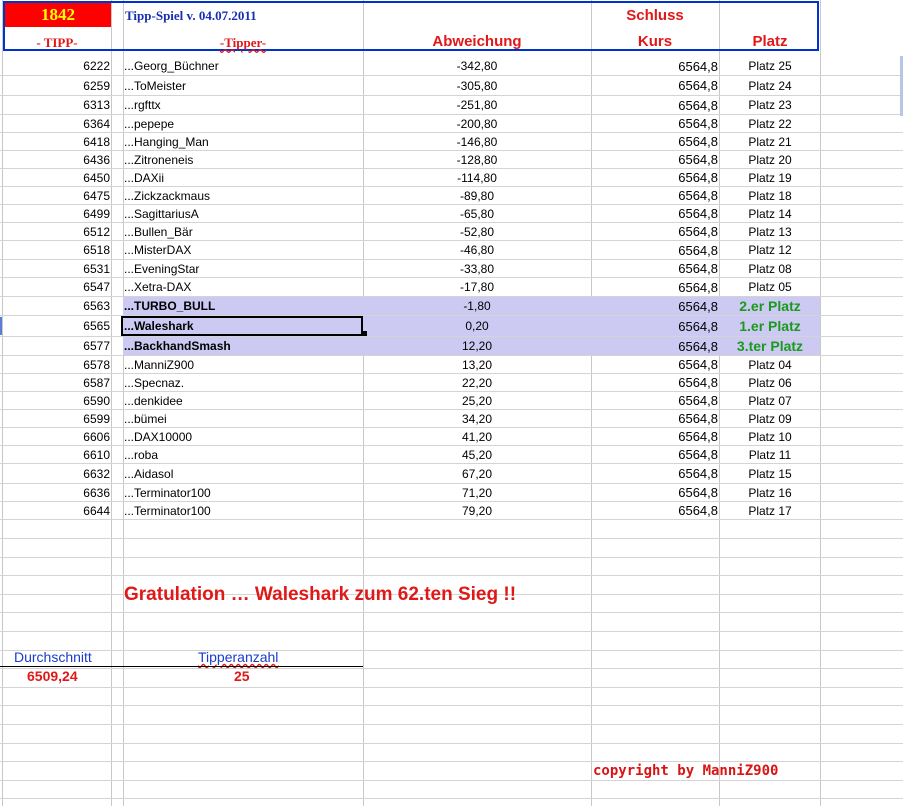 Image resolution: width=903 pixels, height=806 pixels. Describe the element at coordinates (477, 473) in the screenshot. I see `cell-abweichung: 67,20` at that location.